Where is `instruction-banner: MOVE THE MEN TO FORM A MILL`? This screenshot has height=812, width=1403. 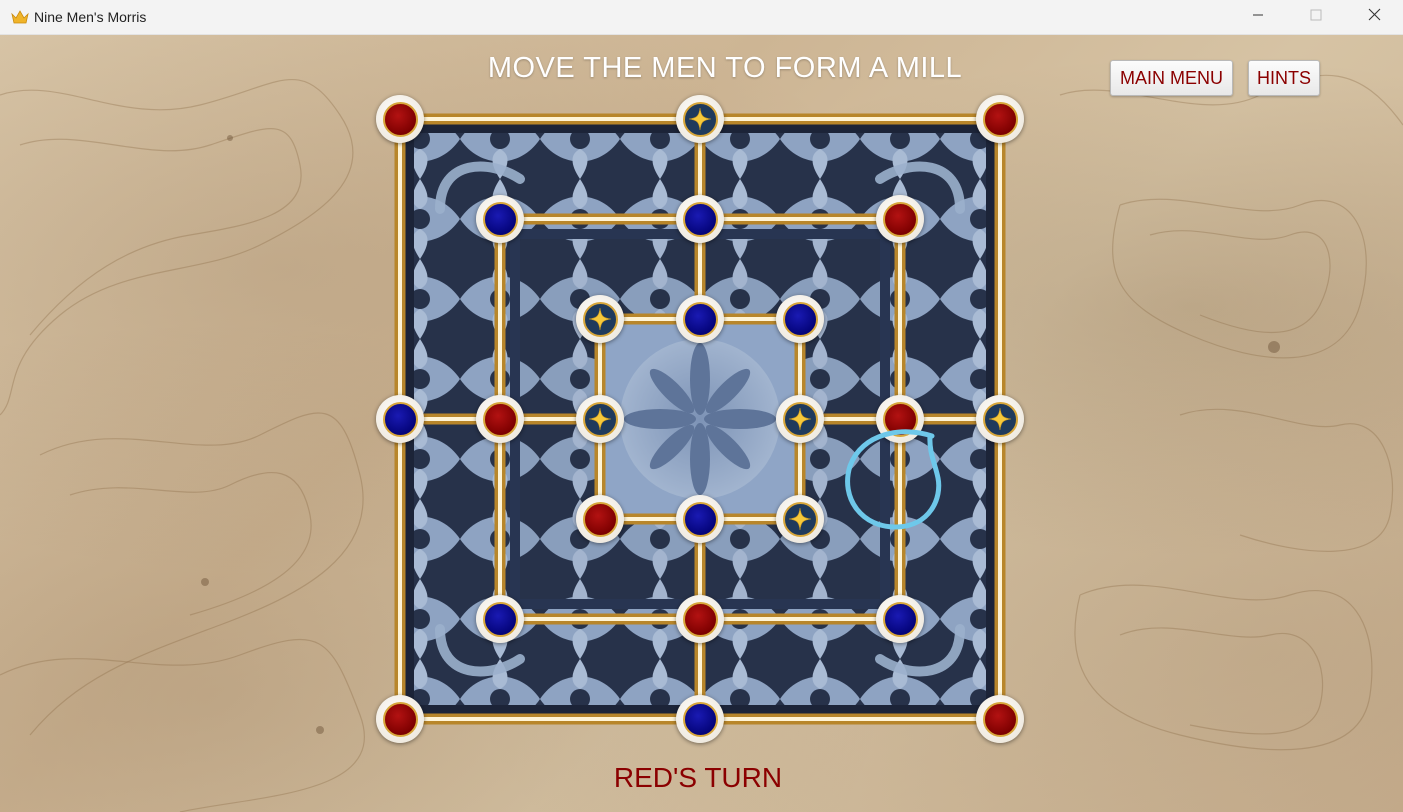 instruction-banner: MOVE THE MEN TO FORM A MILL is located at coordinates (725, 68).